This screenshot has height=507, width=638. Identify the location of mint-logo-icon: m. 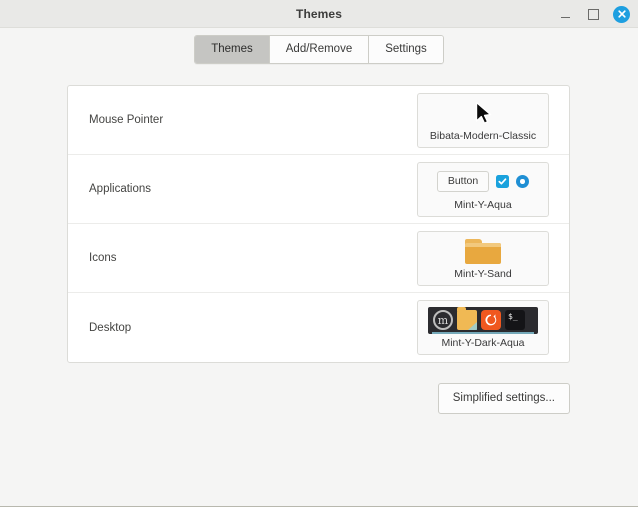
(443, 320).